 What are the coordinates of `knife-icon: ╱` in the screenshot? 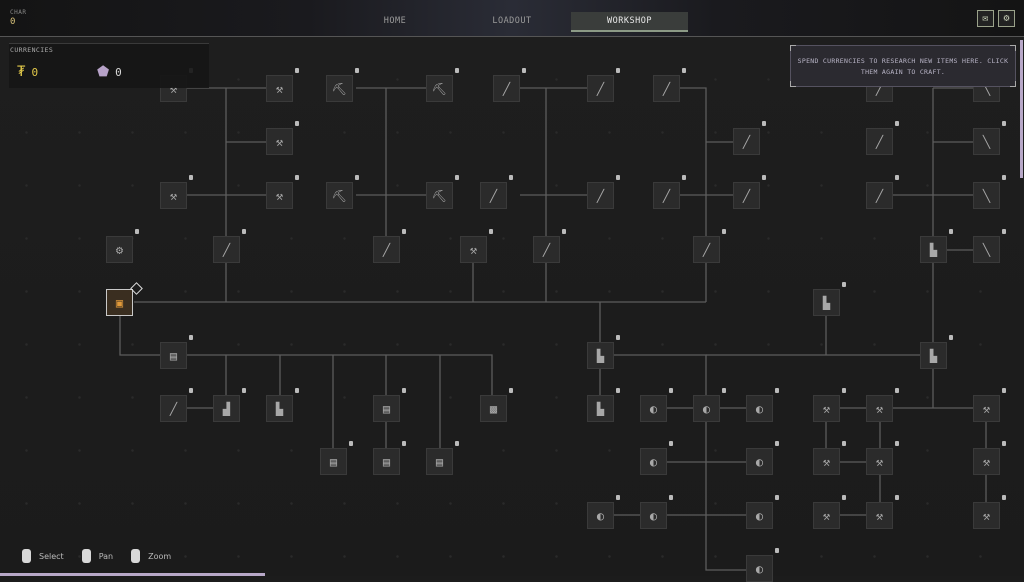 It's located at (746, 195).